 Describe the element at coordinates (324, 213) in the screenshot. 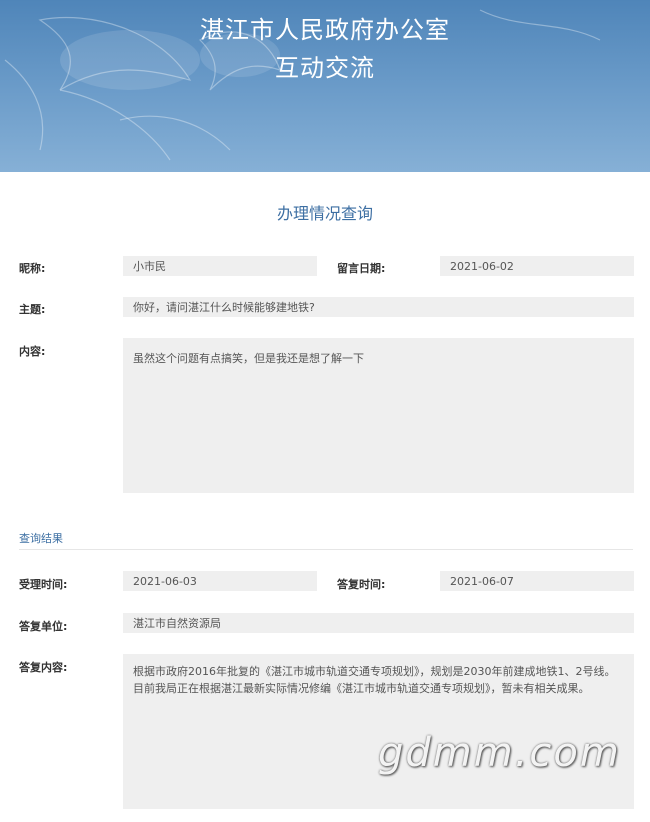

I see `page-title: 办理情况查询` at that location.